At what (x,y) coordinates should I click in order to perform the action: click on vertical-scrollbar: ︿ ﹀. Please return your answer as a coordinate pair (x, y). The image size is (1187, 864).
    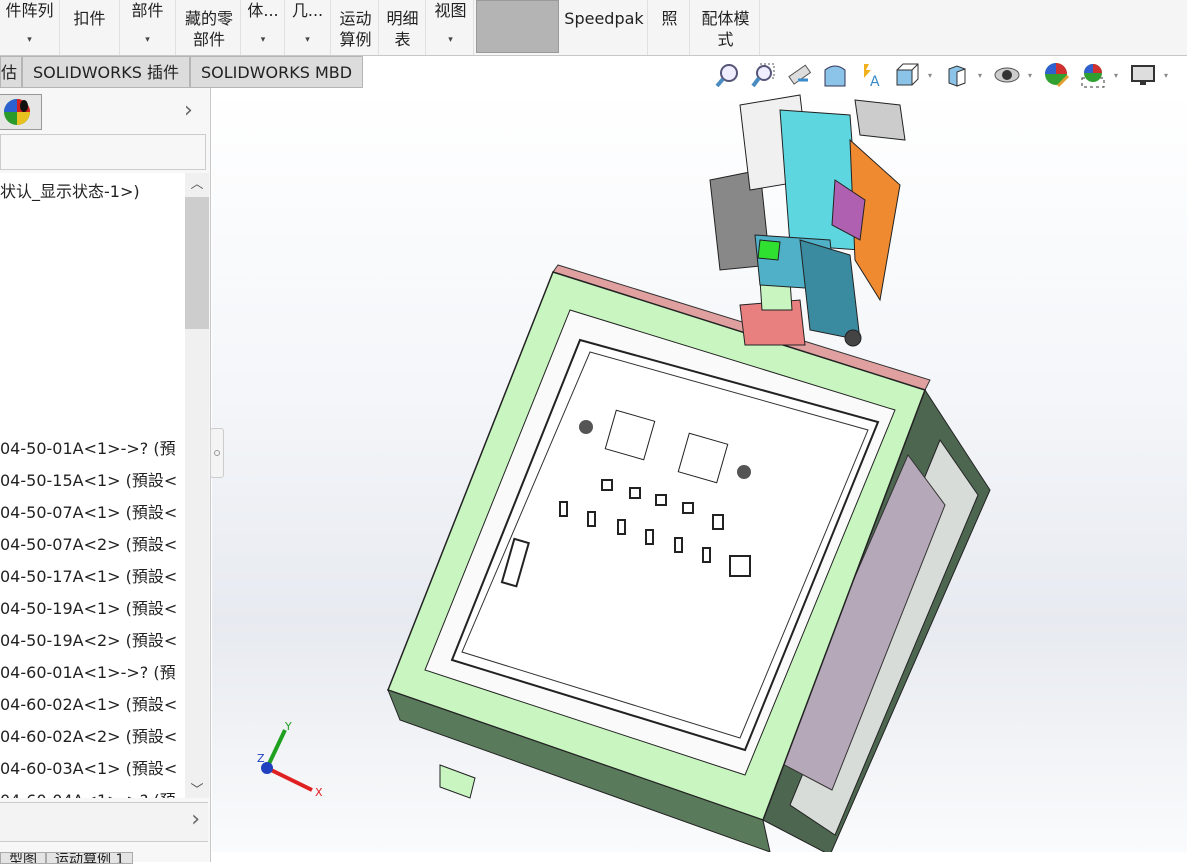
    Looking at the image, I should click on (197, 485).